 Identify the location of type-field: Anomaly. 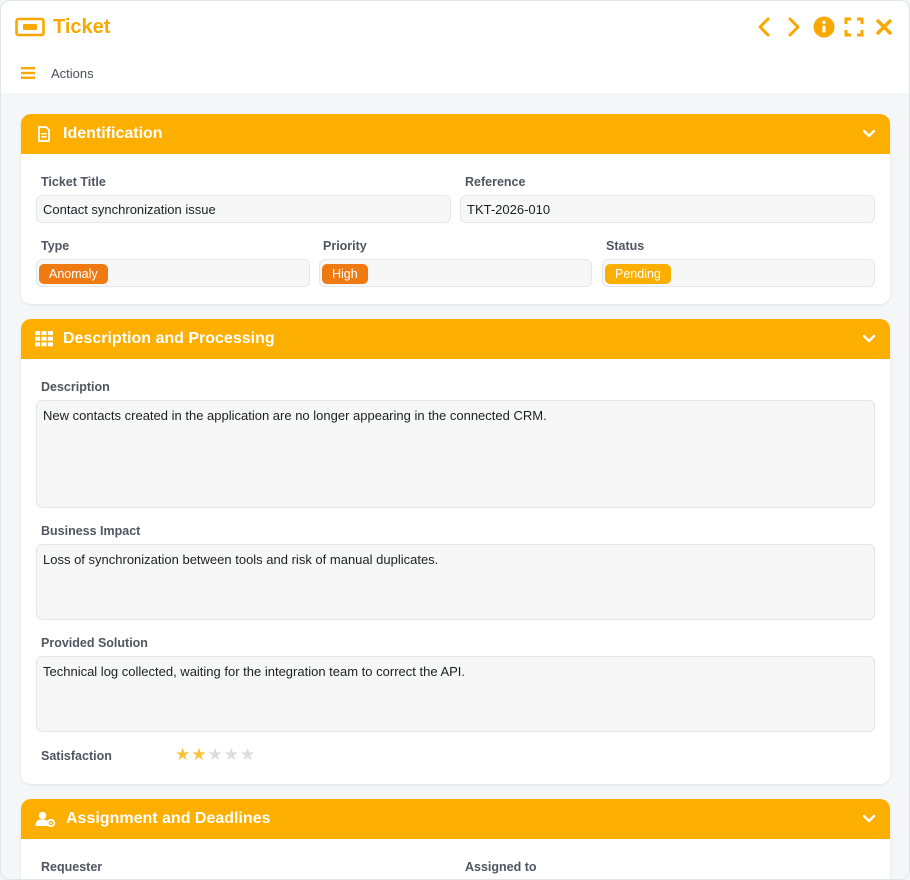
(173, 273).